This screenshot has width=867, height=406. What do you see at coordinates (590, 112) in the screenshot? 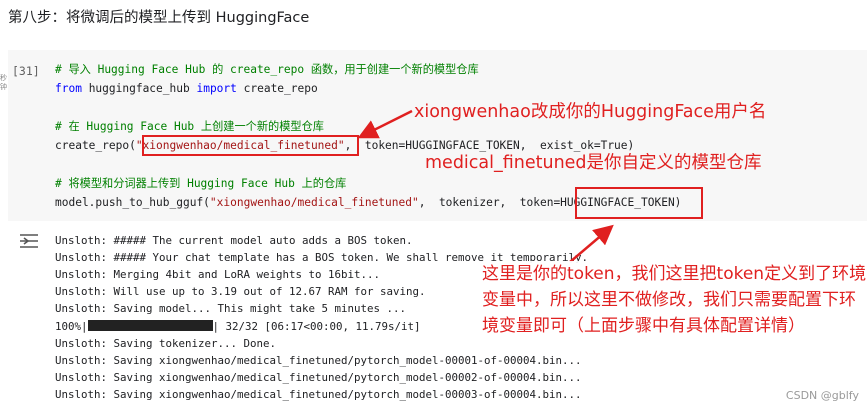
I see `annotation-username: xiongwenhao改成你的HuggingFace用户名` at bounding box center [590, 112].